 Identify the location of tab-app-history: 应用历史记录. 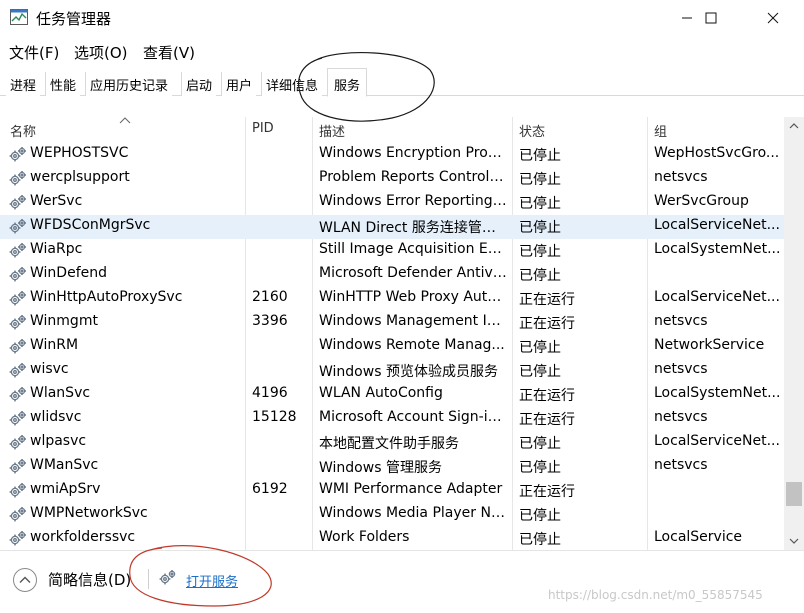
(129, 84).